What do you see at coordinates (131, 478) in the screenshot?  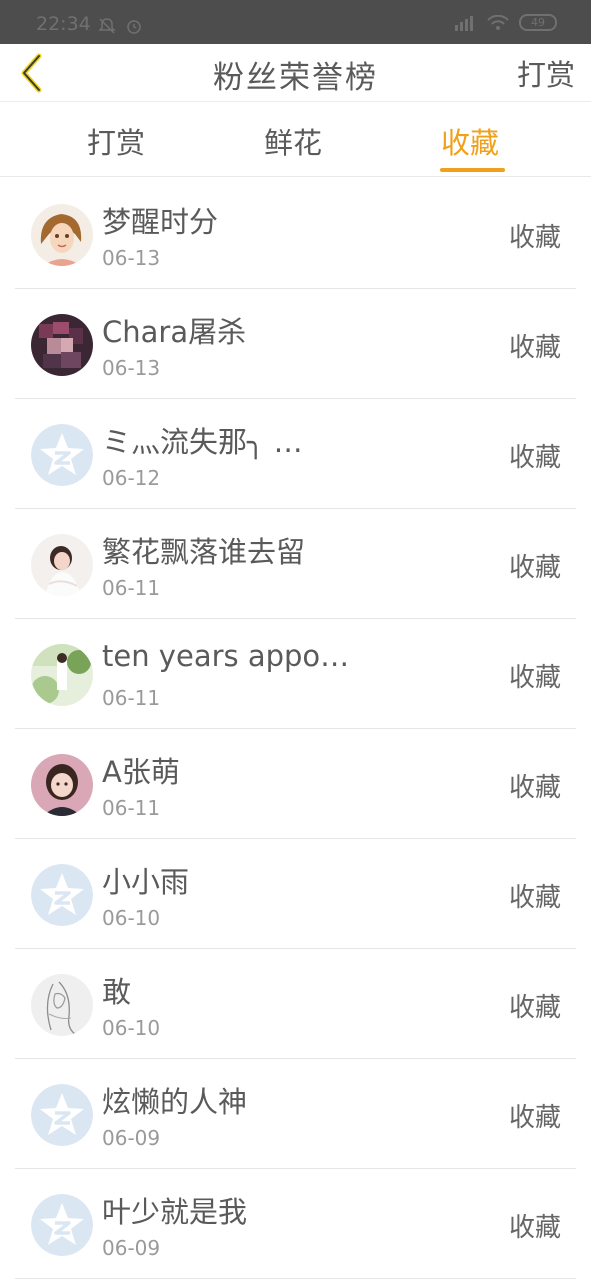 I see `date: 06-12` at bounding box center [131, 478].